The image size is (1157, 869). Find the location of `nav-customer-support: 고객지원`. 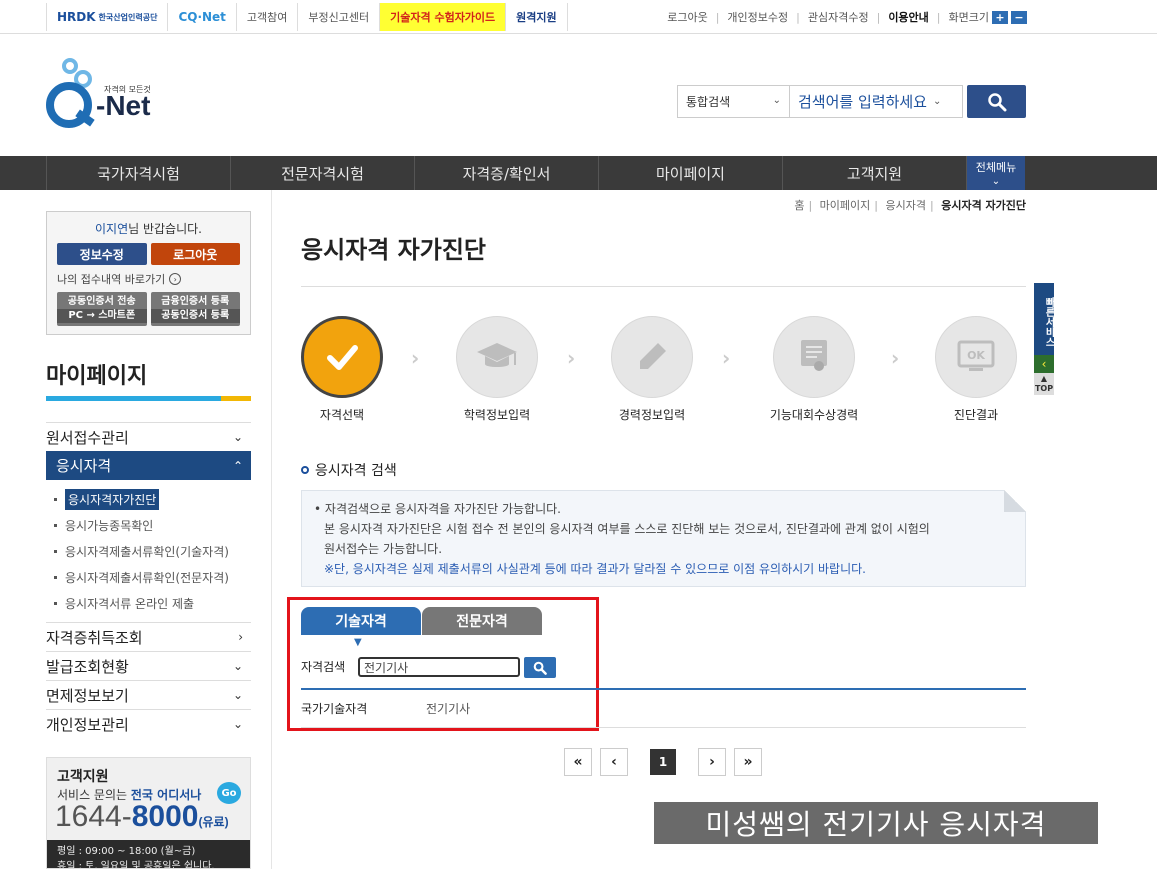

nav-customer-support: 고객지원 is located at coordinates (874, 173).